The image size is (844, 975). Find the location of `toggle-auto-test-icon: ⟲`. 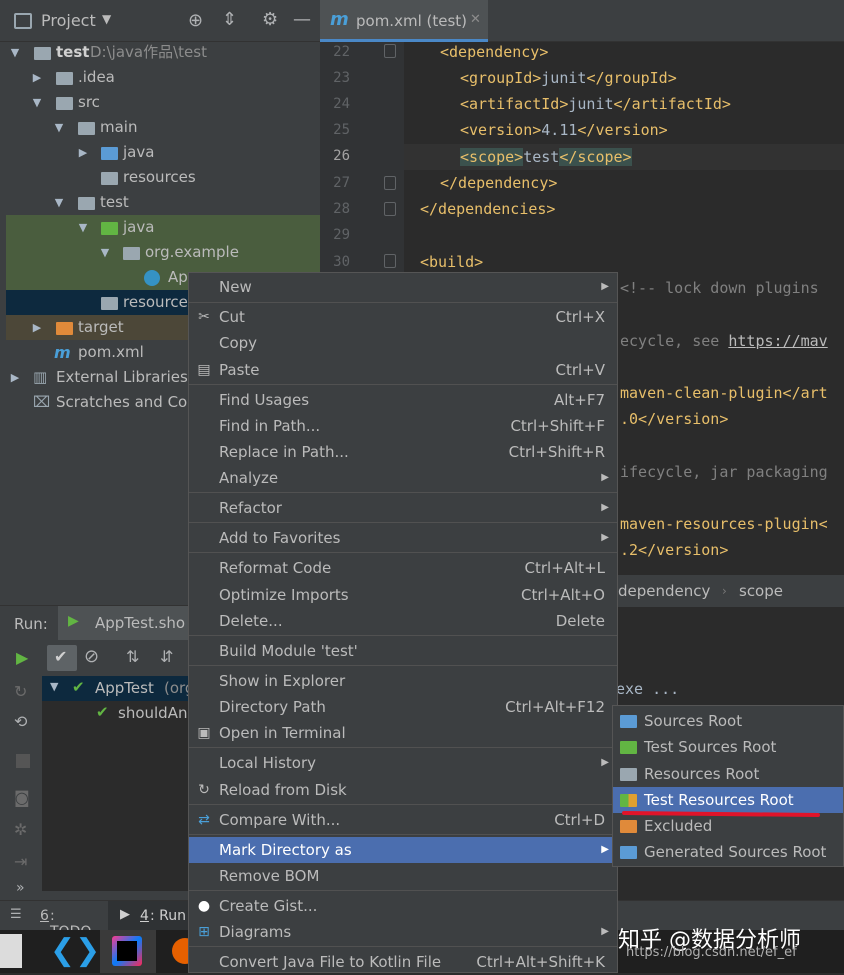

toggle-auto-test-icon: ⟲ is located at coordinates (20, 721).